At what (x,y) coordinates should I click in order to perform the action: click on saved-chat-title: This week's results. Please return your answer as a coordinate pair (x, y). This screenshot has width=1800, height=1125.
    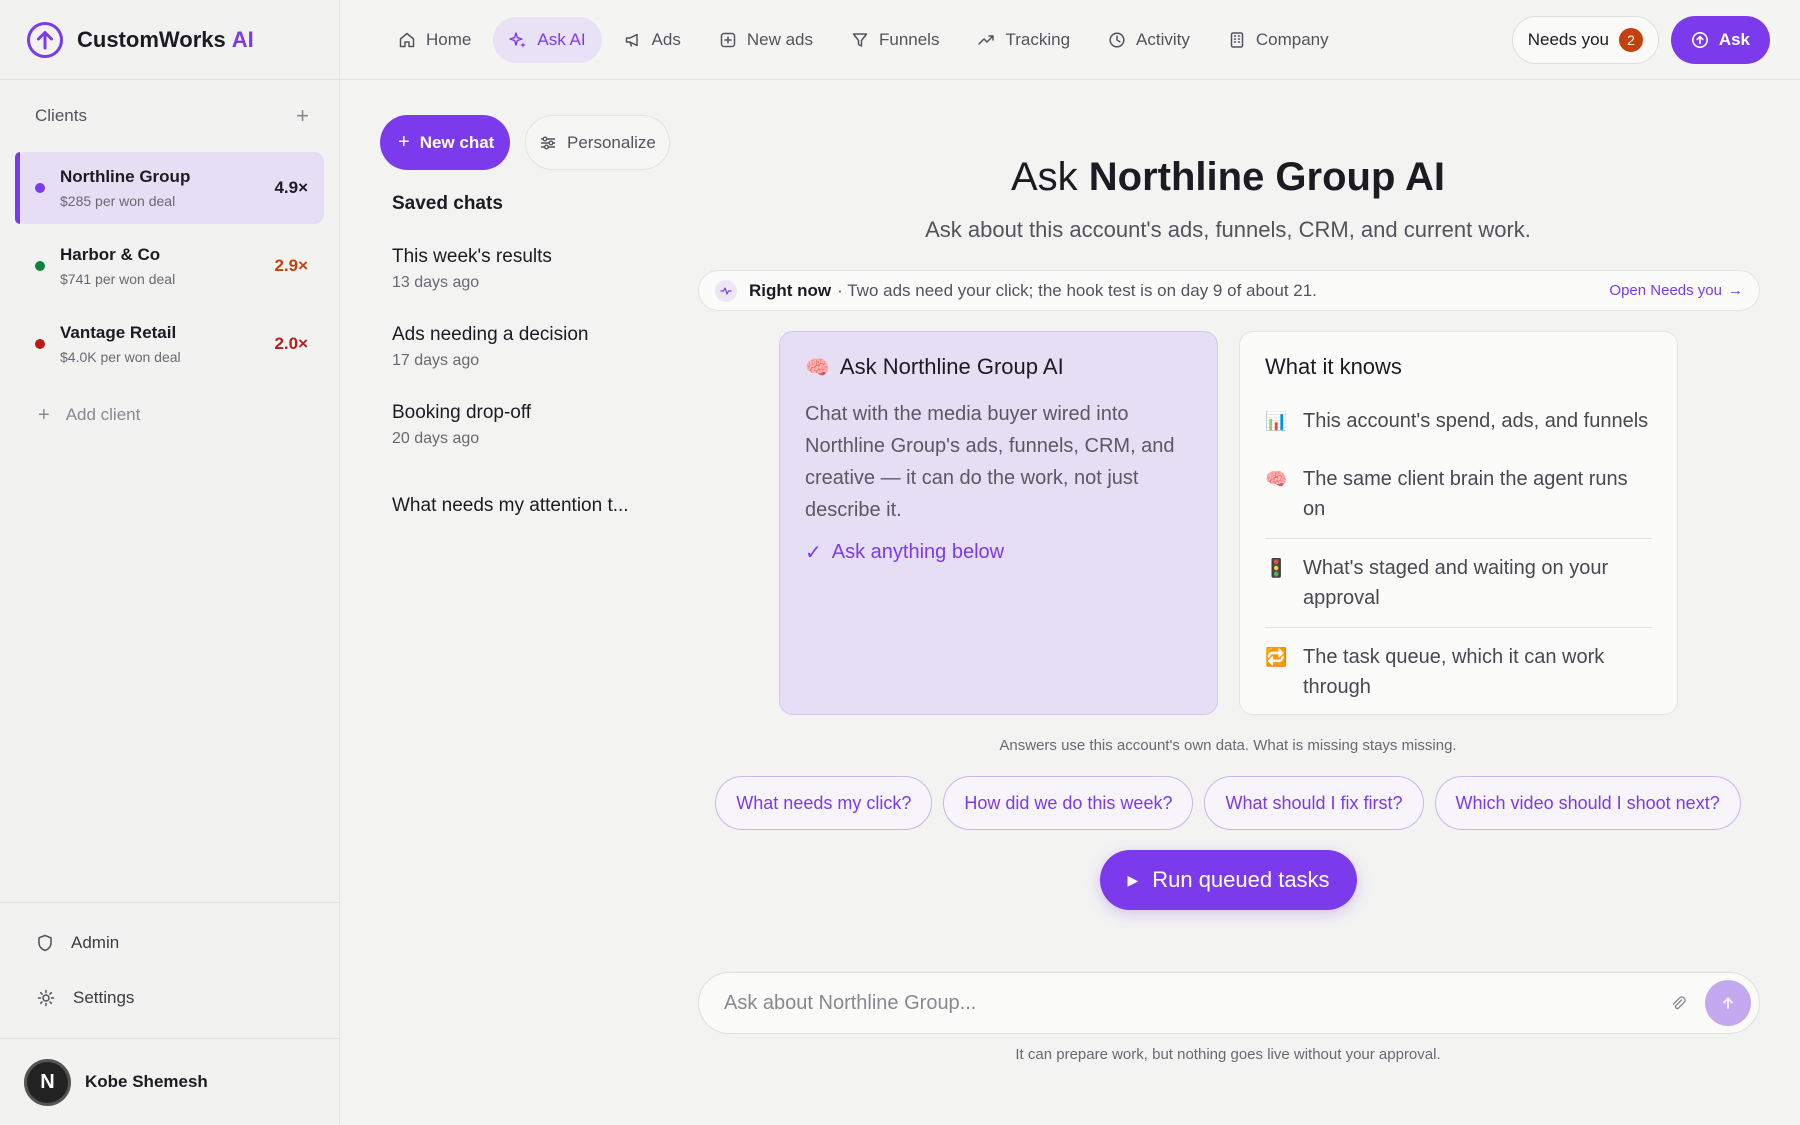
    Looking at the image, I should click on (472, 256).